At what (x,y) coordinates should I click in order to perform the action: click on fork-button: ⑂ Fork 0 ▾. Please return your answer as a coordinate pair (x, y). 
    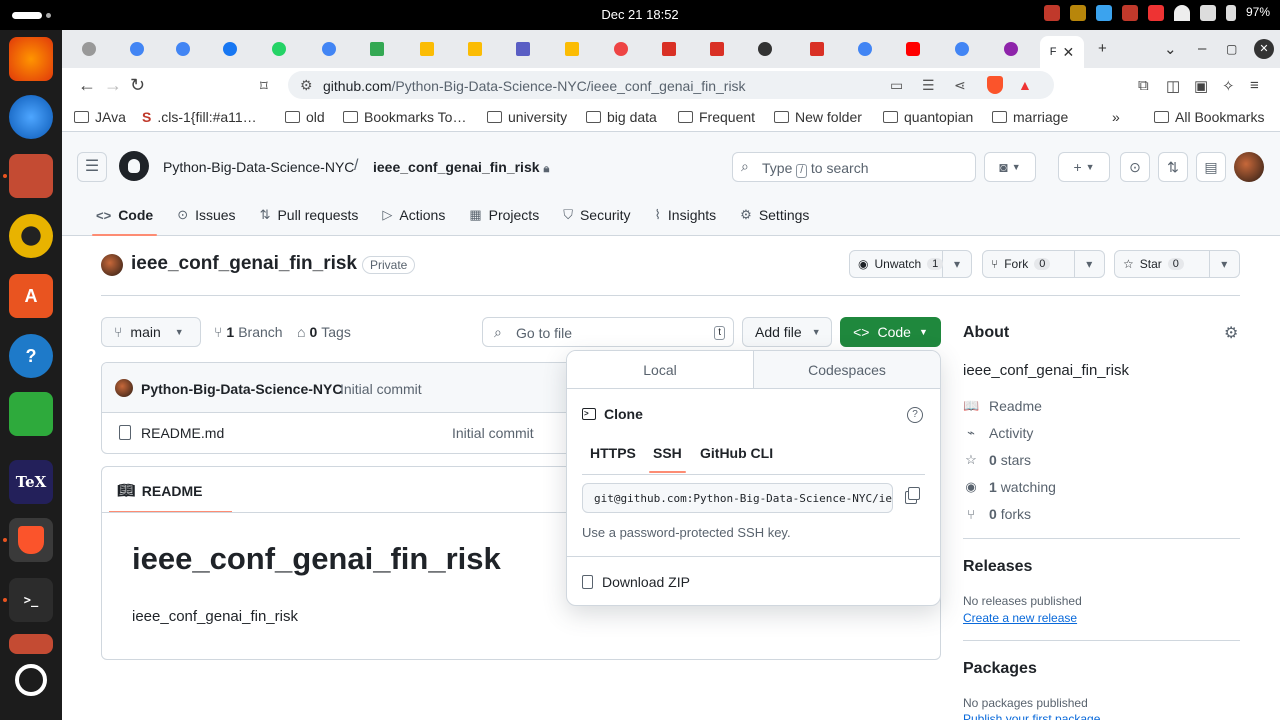
    Looking at the image, I should click on (1043, 264).